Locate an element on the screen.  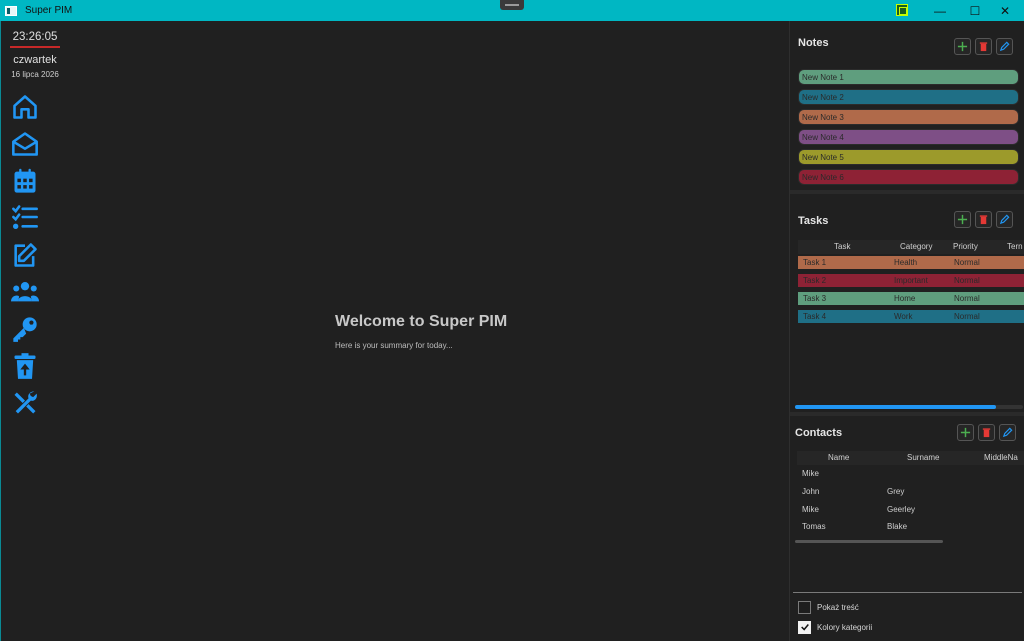
note-item: New Note 6 is located at coordinates (908, 177).